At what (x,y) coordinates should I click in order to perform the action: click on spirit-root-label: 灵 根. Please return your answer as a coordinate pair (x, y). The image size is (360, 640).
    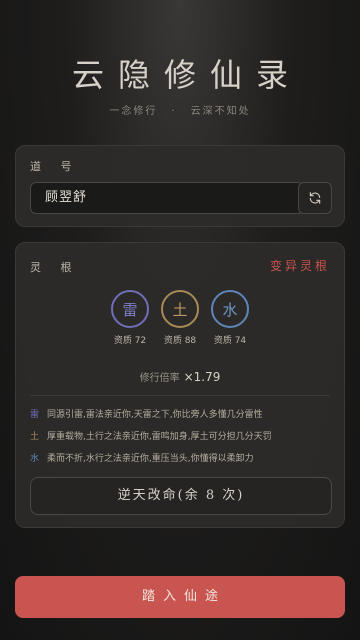
    Looking at the image, I should click on (55, 267).